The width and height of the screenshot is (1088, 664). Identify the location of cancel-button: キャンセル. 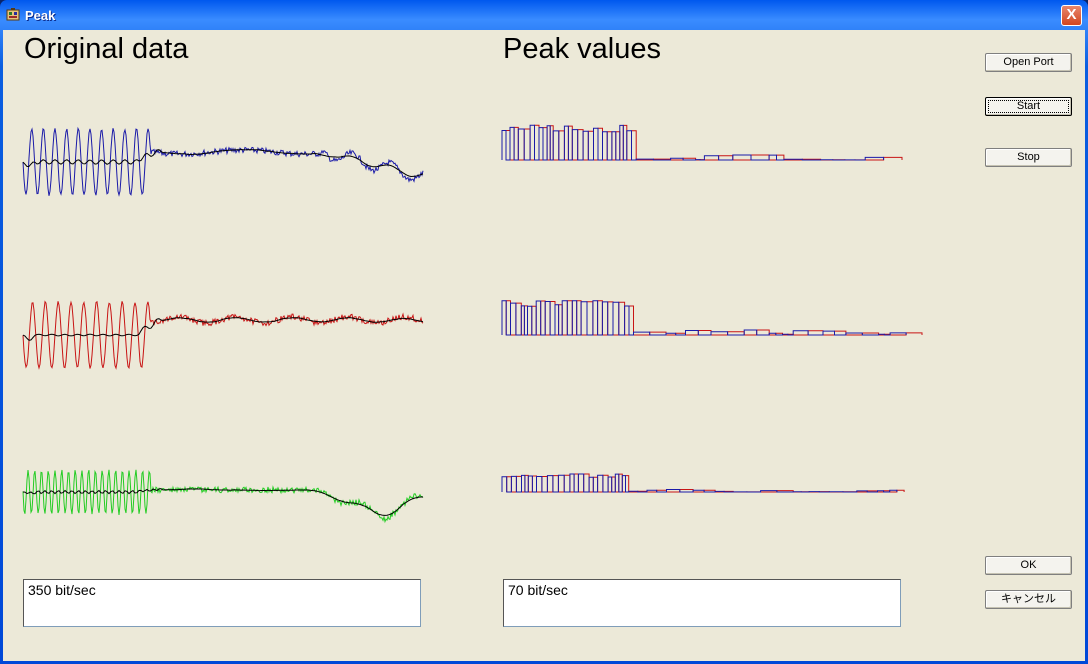
(1028, 599).